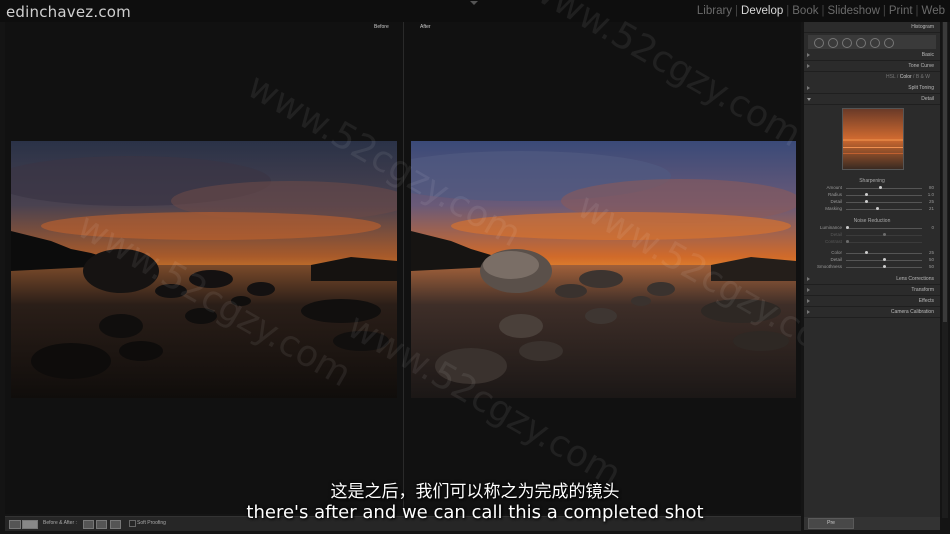 This screenshot has width=950, height=534. I want to click on nr-smoothness-slider: Smoothness 50, so click(874, 267).